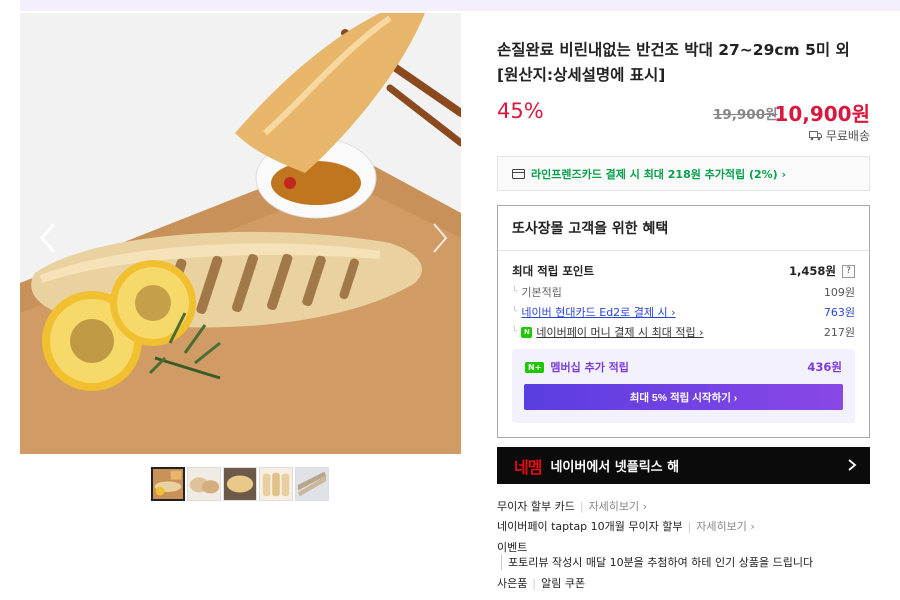 The height and width of the screenshot is (600, 900). Describe the element at coordinates (536, 506) in the screenshot. I see `installment-label: 무이자 할부 카드` at that location.